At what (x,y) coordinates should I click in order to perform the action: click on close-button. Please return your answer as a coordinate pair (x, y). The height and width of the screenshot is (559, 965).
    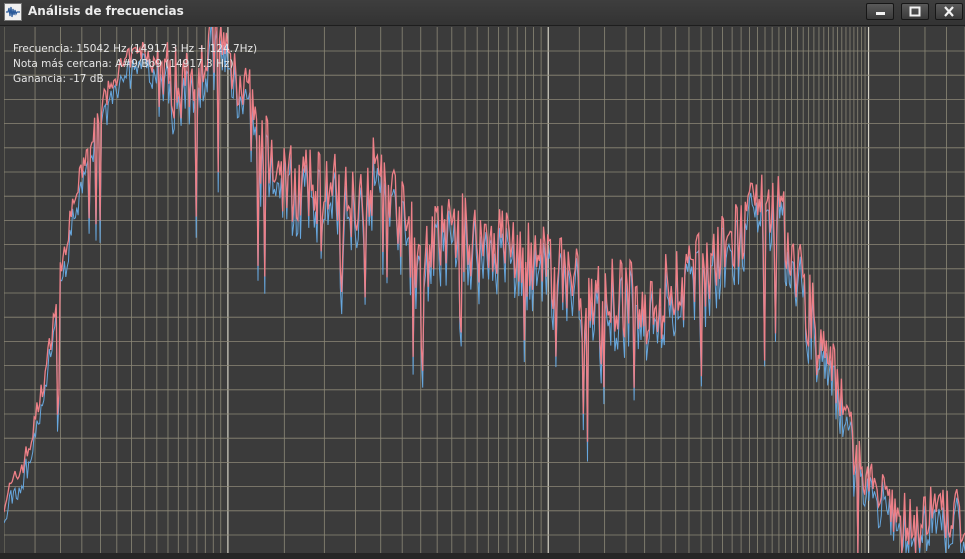
    Looking at the image, I should click on (949, 11).